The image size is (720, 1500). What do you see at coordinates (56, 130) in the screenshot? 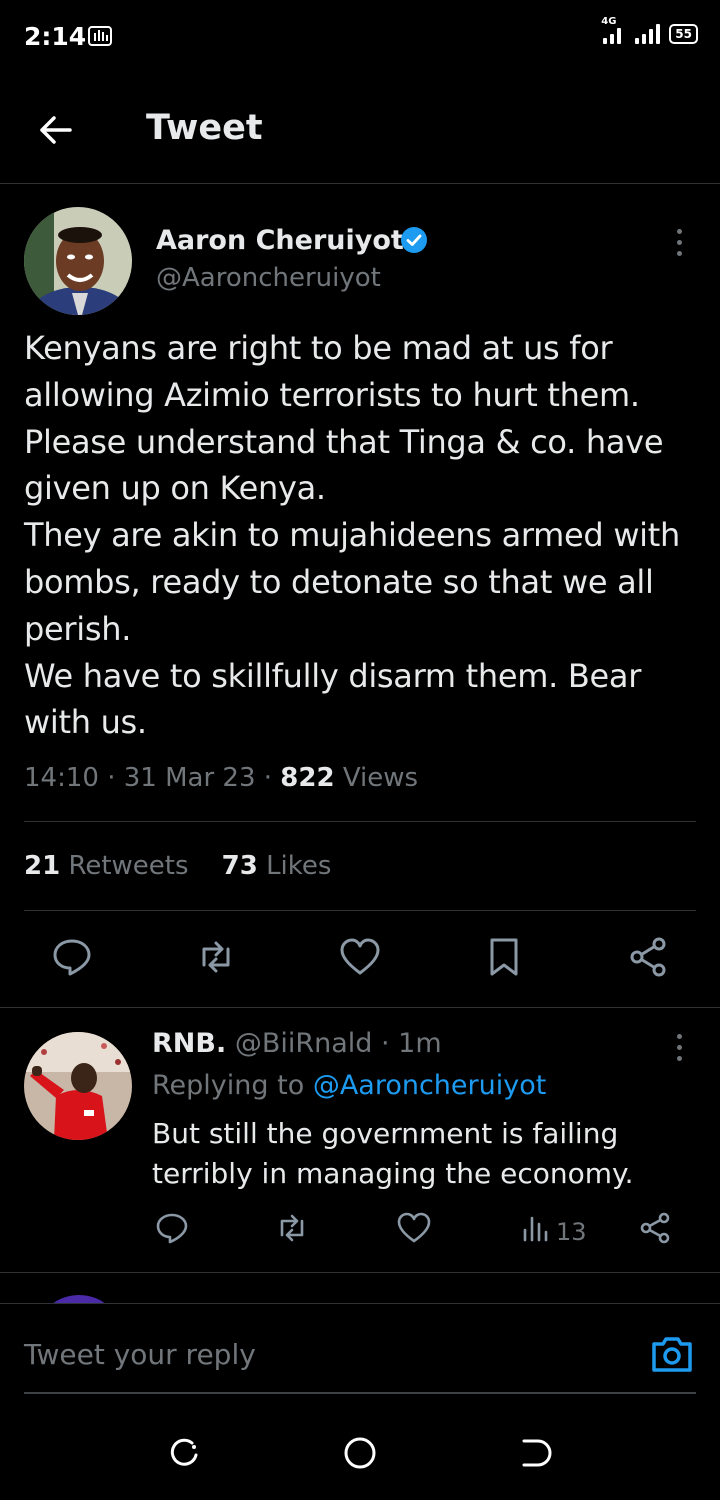
I see `back-arrow-icon` at bounding box center [56, 130].